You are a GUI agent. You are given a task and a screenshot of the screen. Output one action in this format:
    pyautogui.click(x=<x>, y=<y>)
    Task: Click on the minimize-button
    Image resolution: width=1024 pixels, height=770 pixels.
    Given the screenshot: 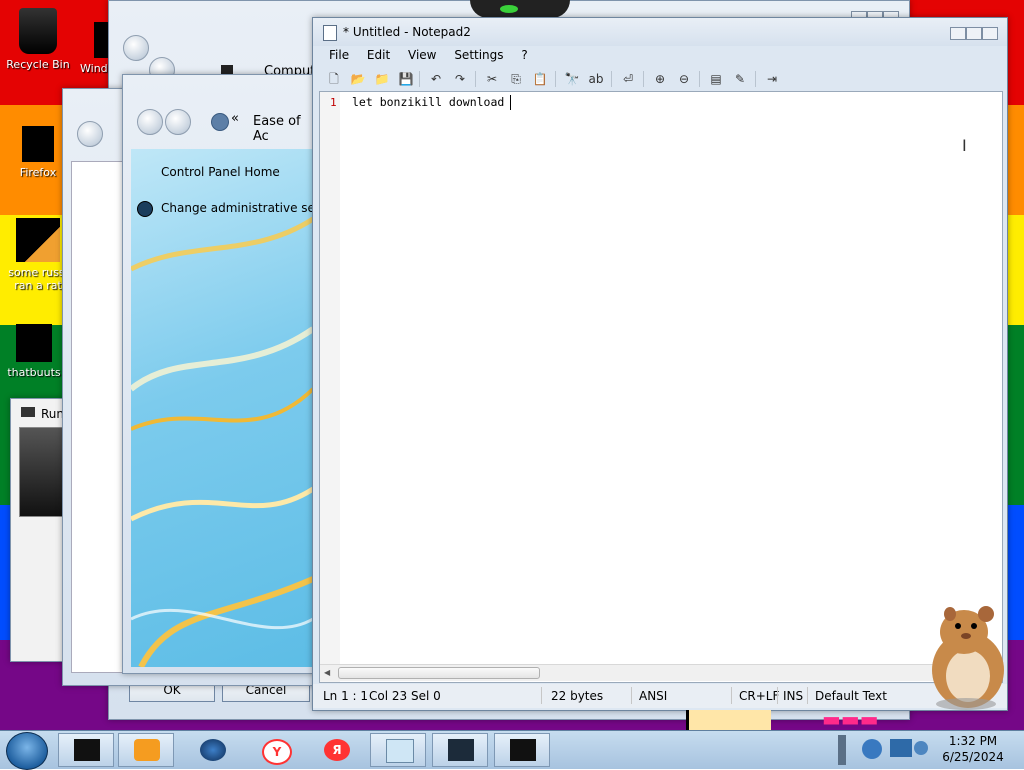 What is the action you would take?
    pyautogui.click(x=958, y=33)
    